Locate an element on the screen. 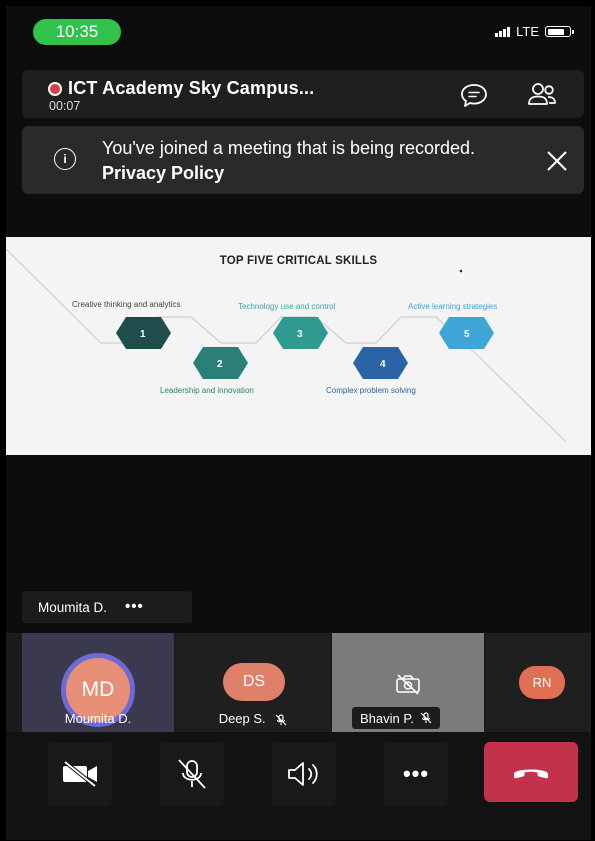 Image resolution: width=595 pixels, height=841 pixels. people-icon is located at coordinates (542, 94).